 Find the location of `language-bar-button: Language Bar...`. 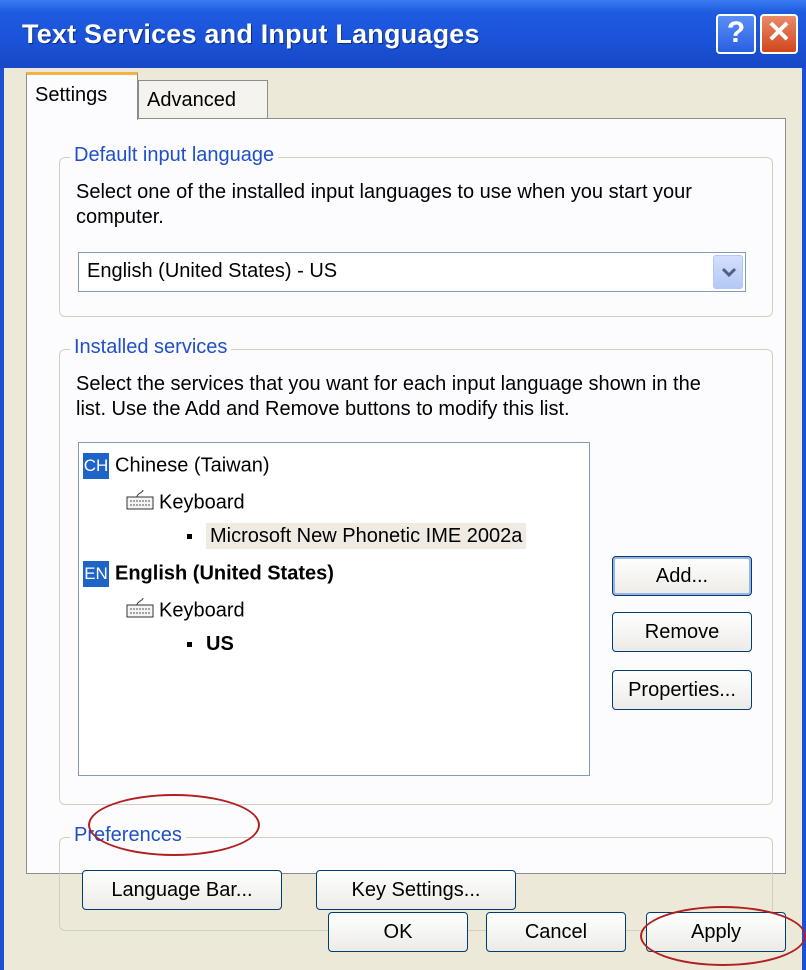

language-bar-button: Language Bar... is located at coordinates (182, 890).